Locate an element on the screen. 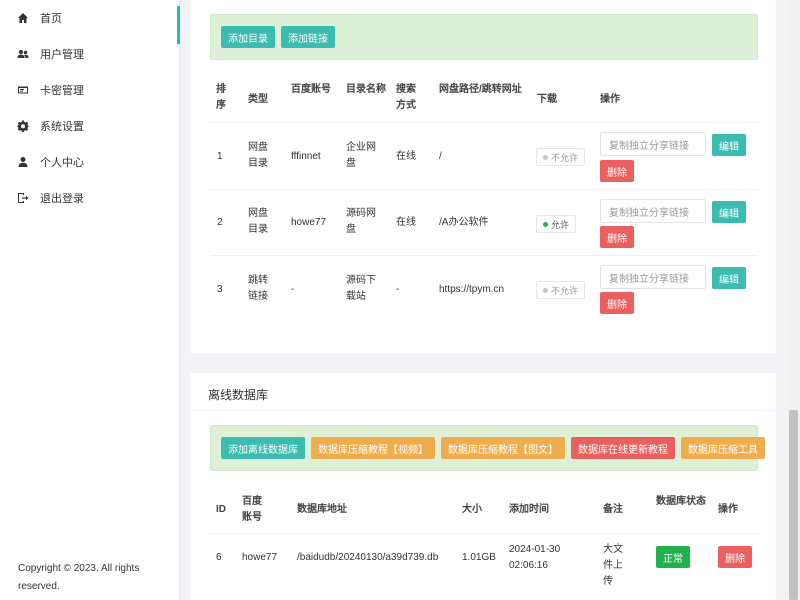  sidebar-item-settings: 系统设置 is located at coordinates (89, 126).